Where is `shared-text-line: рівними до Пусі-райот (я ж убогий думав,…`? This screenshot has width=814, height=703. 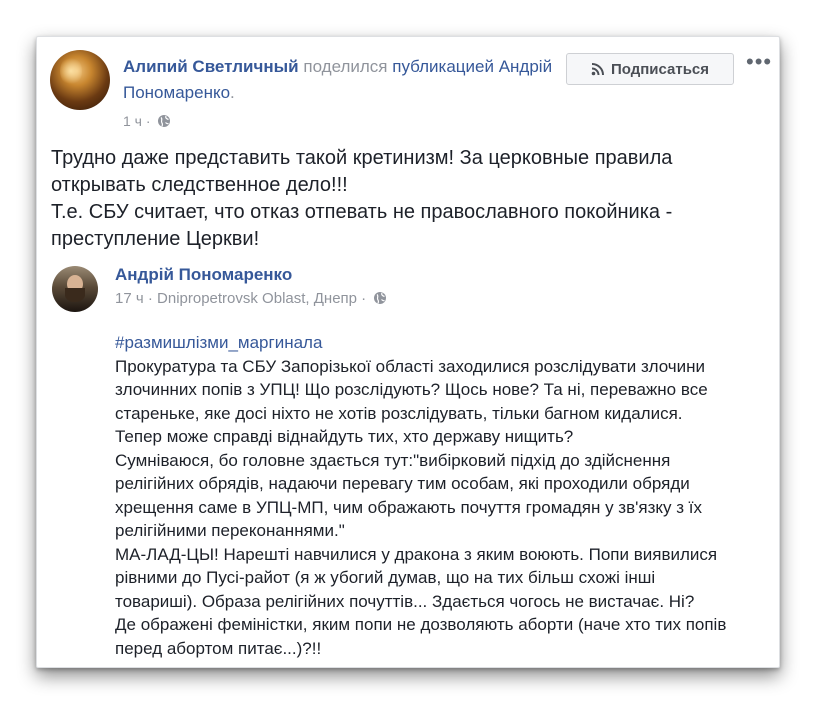 shared-text-line: рівними до Пусі-райот (я ж убогий думав,… is located at coordinates (385, 577).